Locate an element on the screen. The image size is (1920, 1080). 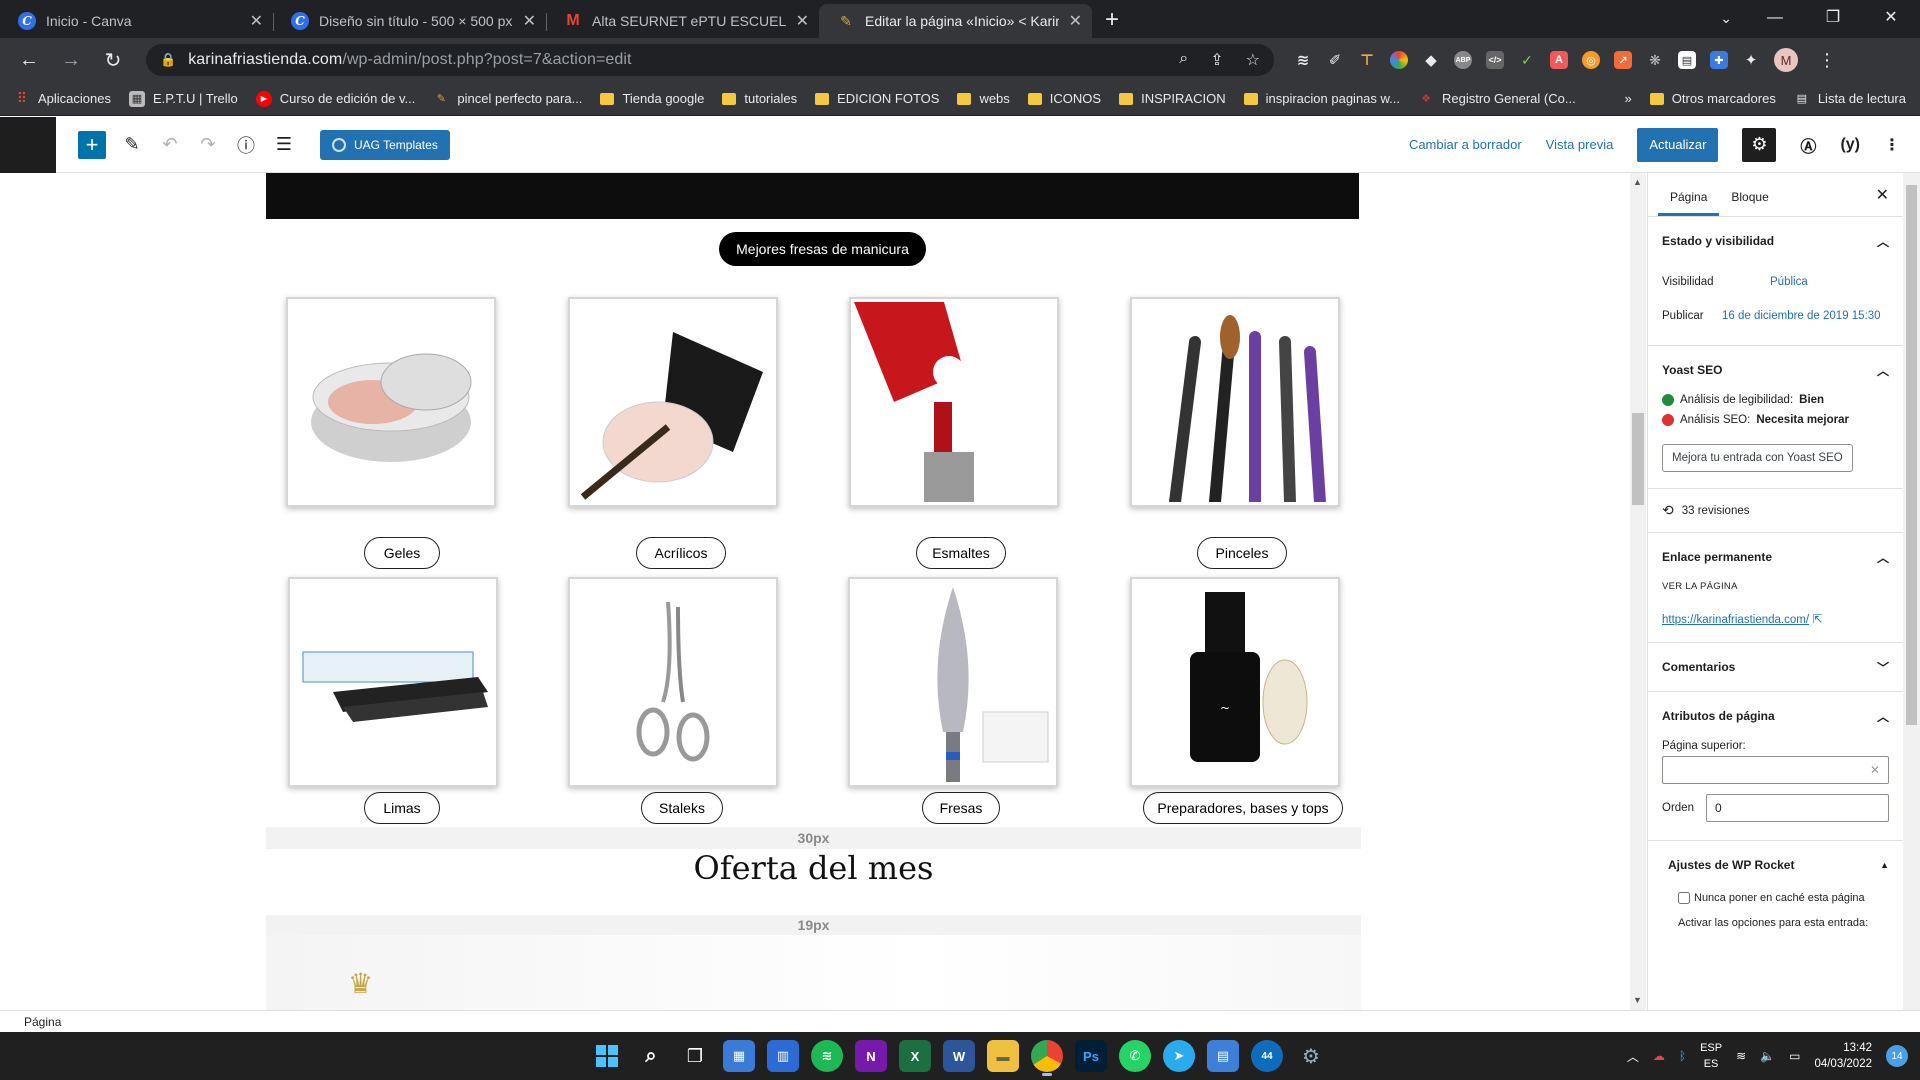
zoom-icon: ⌕ is located at coordinates (1183, 60).